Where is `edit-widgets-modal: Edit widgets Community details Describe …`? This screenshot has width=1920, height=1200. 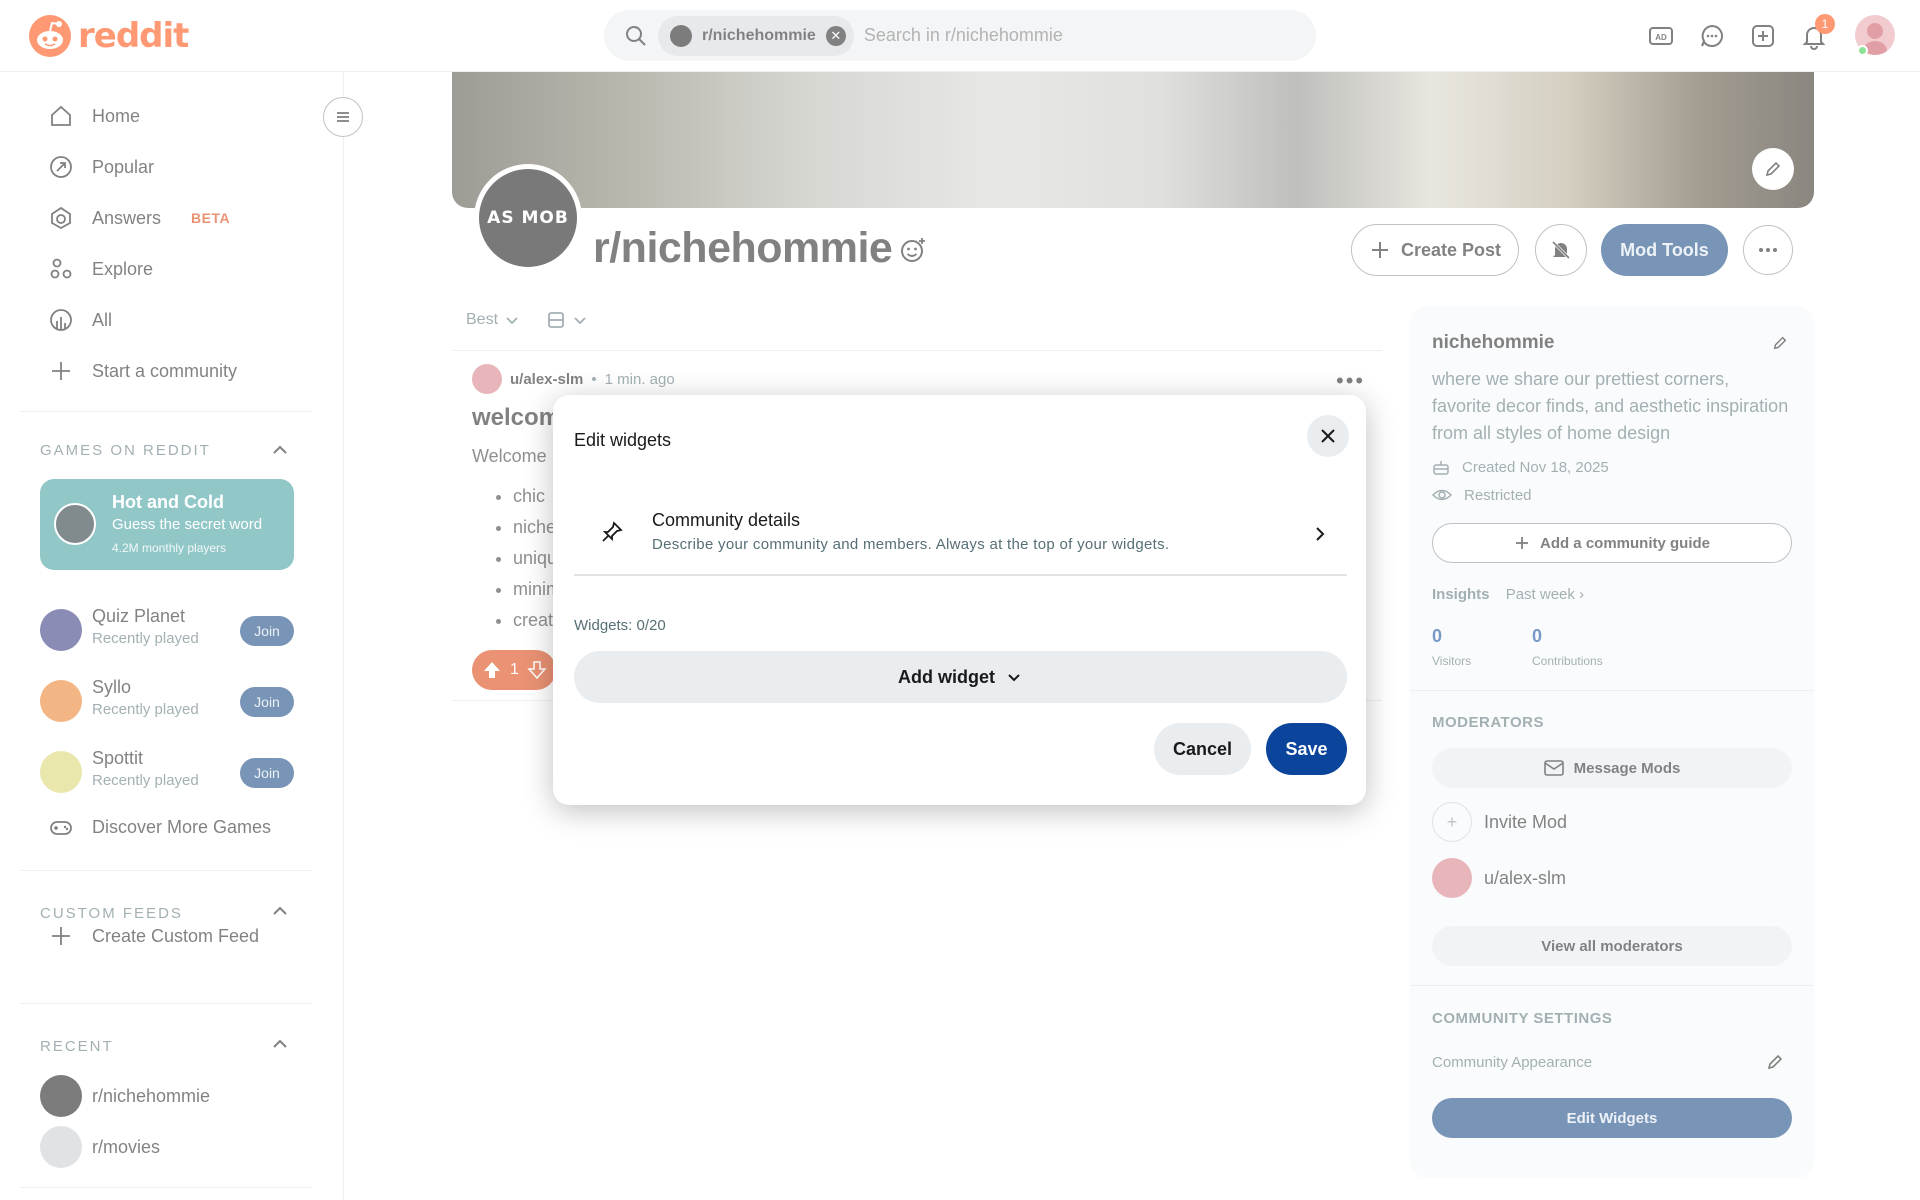
edit-widgets-modal: Edit widgets Community details Describe … is located at coordinates (959, 600).